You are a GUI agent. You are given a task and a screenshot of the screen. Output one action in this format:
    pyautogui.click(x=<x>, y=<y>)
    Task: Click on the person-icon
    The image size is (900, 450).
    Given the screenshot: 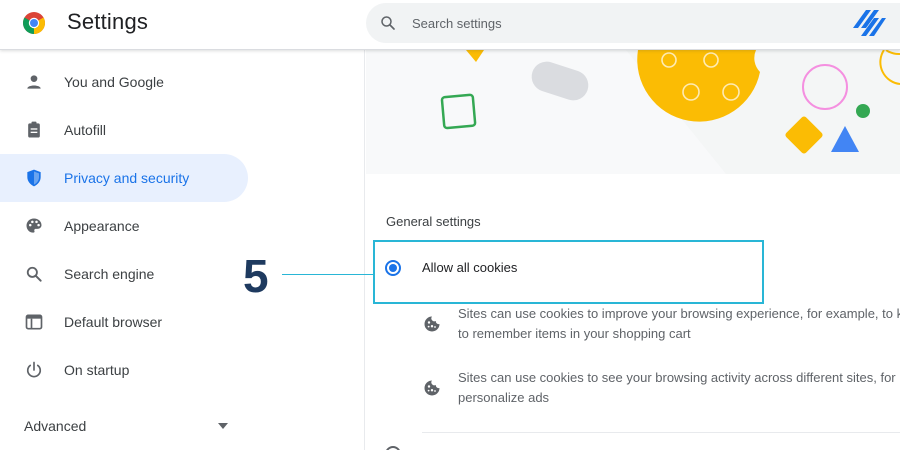 What is the action you would take?
    pyautogui.click(x=34, y=82)
    